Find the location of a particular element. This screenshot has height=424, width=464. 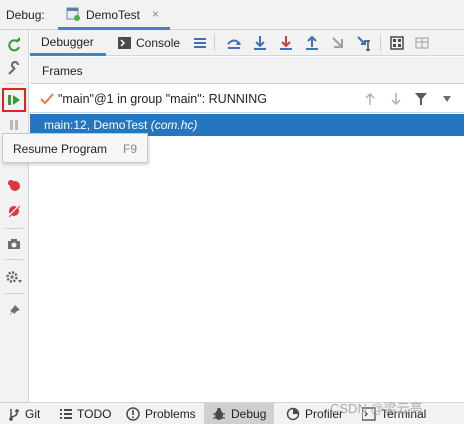

modify-run-config-icon is located at coordinates (14, 69).